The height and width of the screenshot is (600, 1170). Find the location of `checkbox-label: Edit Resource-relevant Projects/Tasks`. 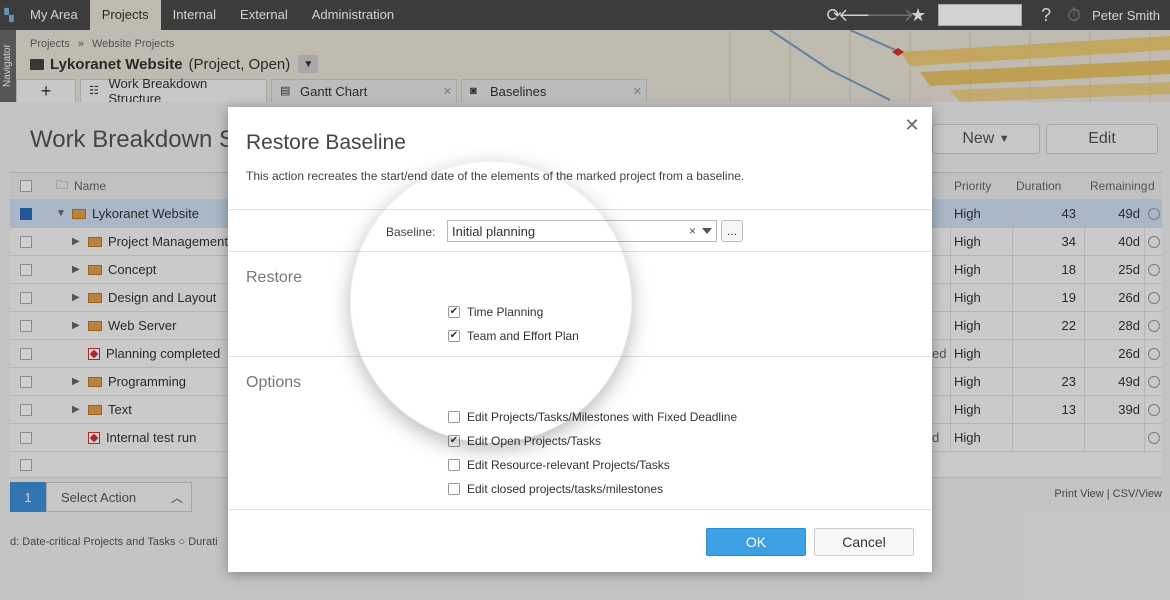

checkbox-label: Edit Resource-relevant Projects/Tasks is located at coordinates (568, 465).